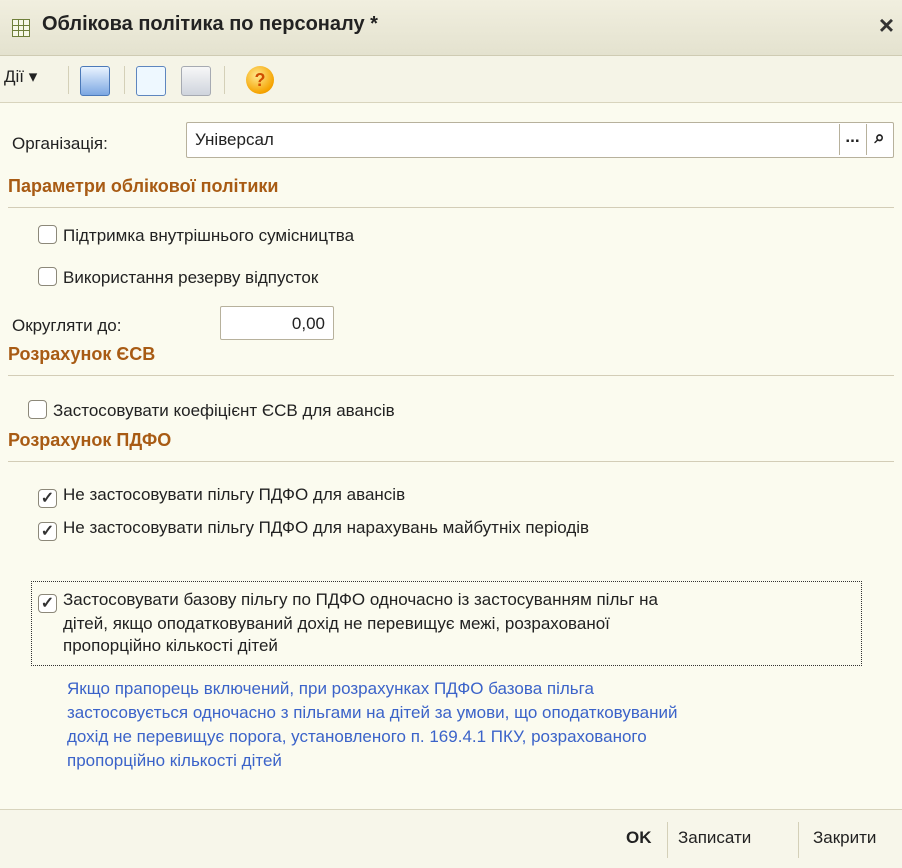 The width and height of the screenshot is (902, 868). I want to click on help-line-4: пропорційно кількості дітей, so click(174, 760).